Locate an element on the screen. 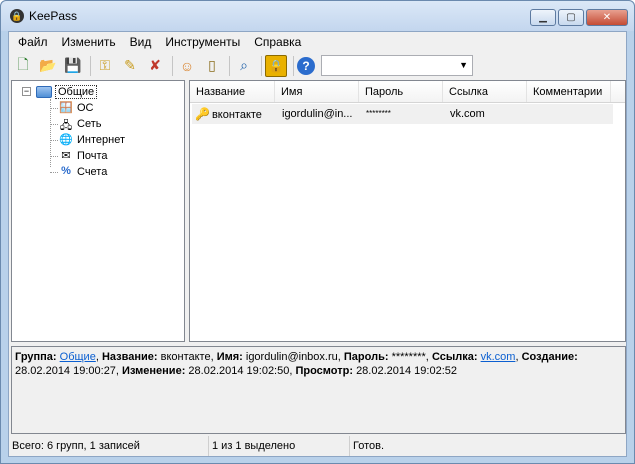  new-database-icon: 🗋 is located at coordinates (23, 66).